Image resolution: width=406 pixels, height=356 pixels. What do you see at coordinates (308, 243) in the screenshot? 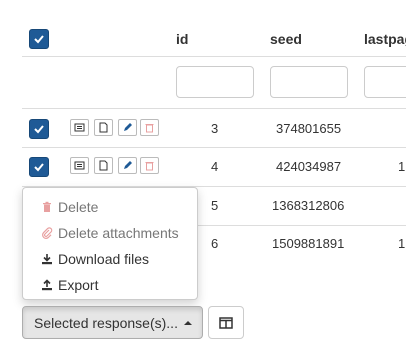
I see `cell-seed: 1509881891` at bounding box center [308, 243].